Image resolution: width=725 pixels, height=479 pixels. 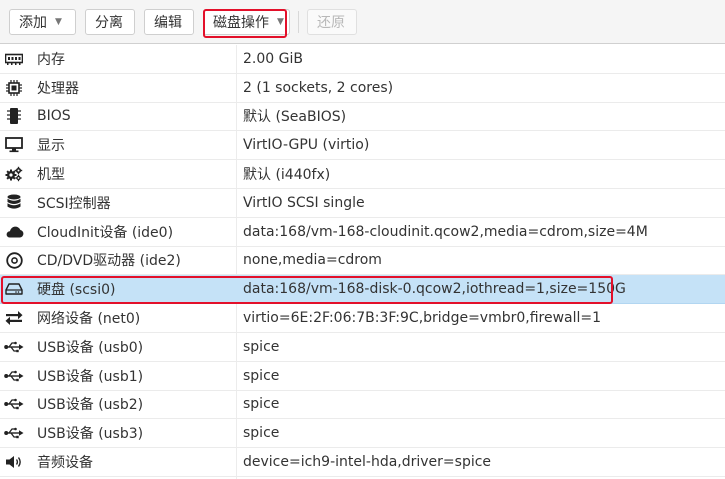 I want to click on hardware-row: 机型 默认 (i440fx), so click(x=362, y=174).